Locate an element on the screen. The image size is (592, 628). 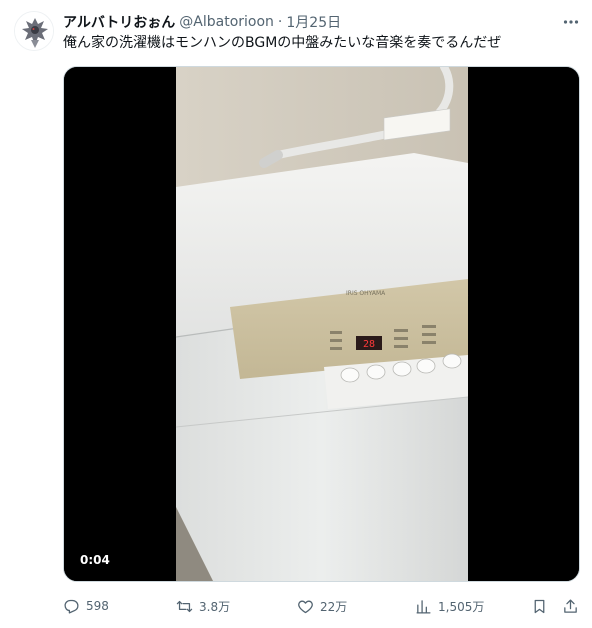
reply-icon is located at coordinates (71, 606).